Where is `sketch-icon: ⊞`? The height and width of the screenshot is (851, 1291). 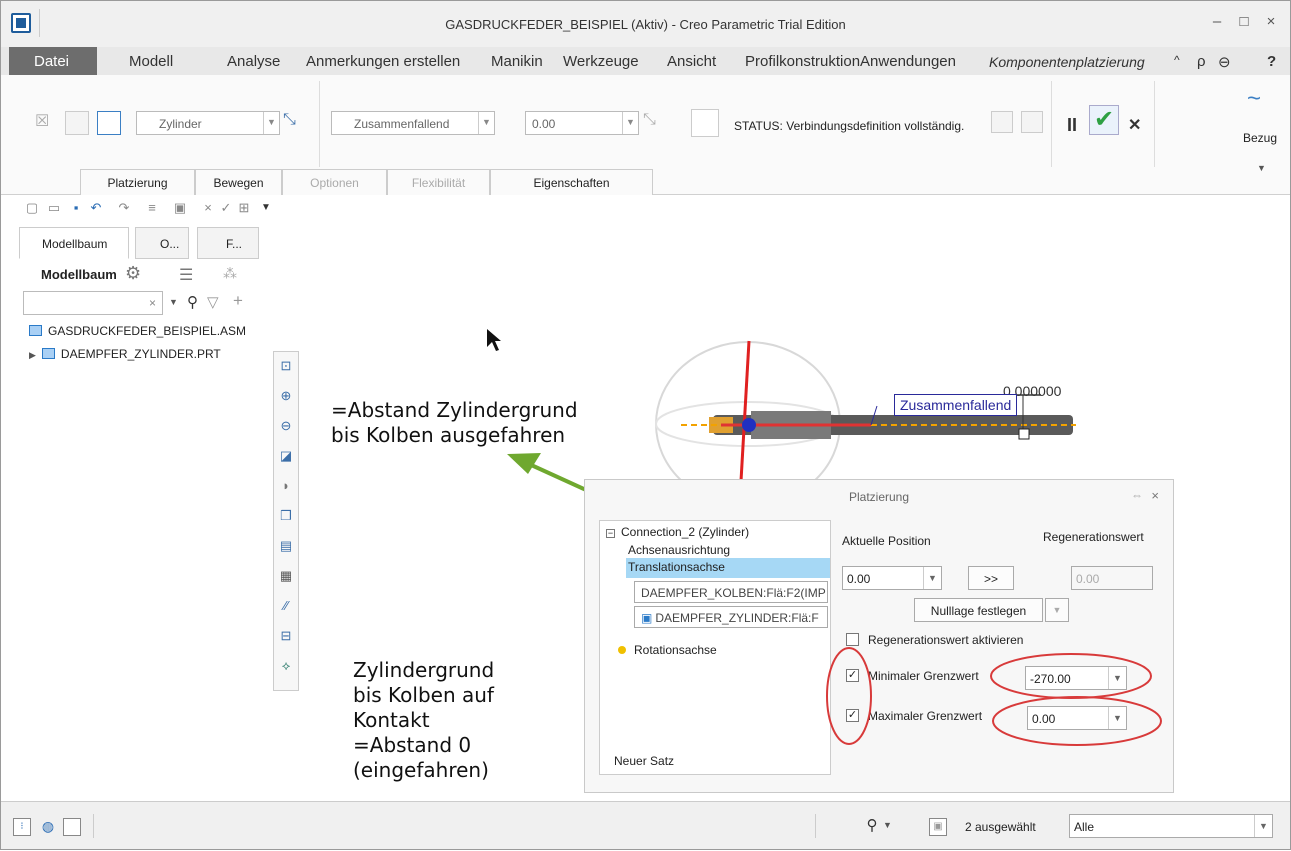 sketch-icon: ⊞ is located at coordinates (244, 208).